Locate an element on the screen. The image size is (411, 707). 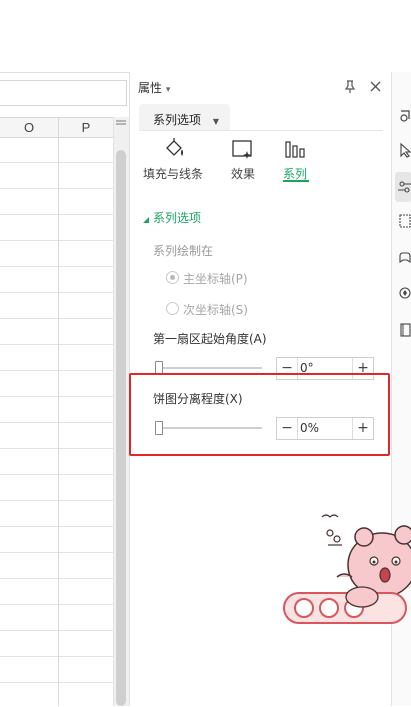
radio-selected-dot is located at coordinates (172, 277).